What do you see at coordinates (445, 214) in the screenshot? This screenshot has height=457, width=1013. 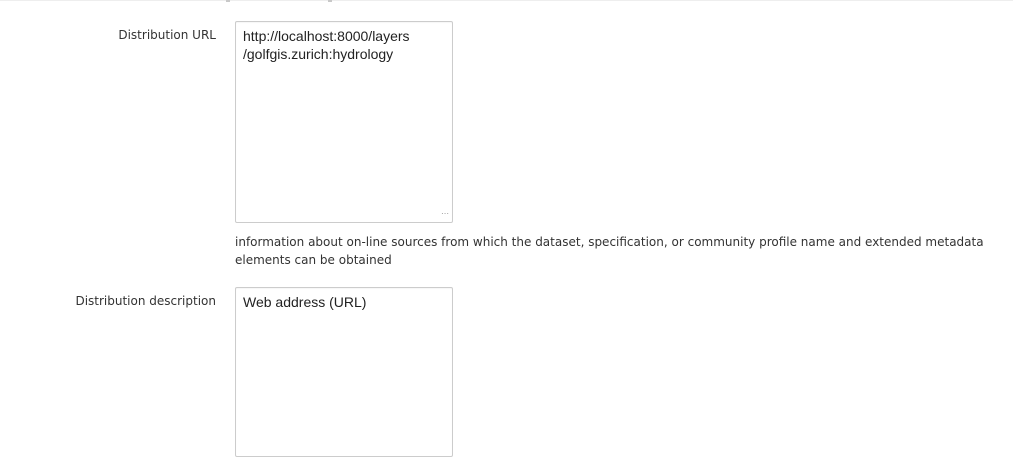 I see `resize-grip-icon: ⋯` at bounding box center [445, 214].